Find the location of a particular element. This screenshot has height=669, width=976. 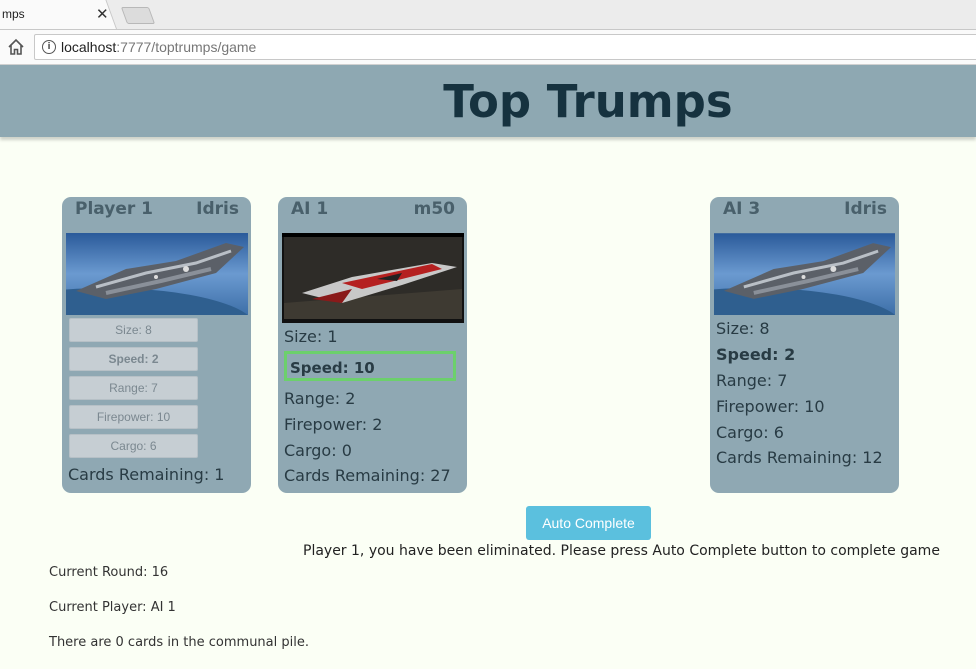

card-player-name: Player 1 is located at coordinates (114, 209).